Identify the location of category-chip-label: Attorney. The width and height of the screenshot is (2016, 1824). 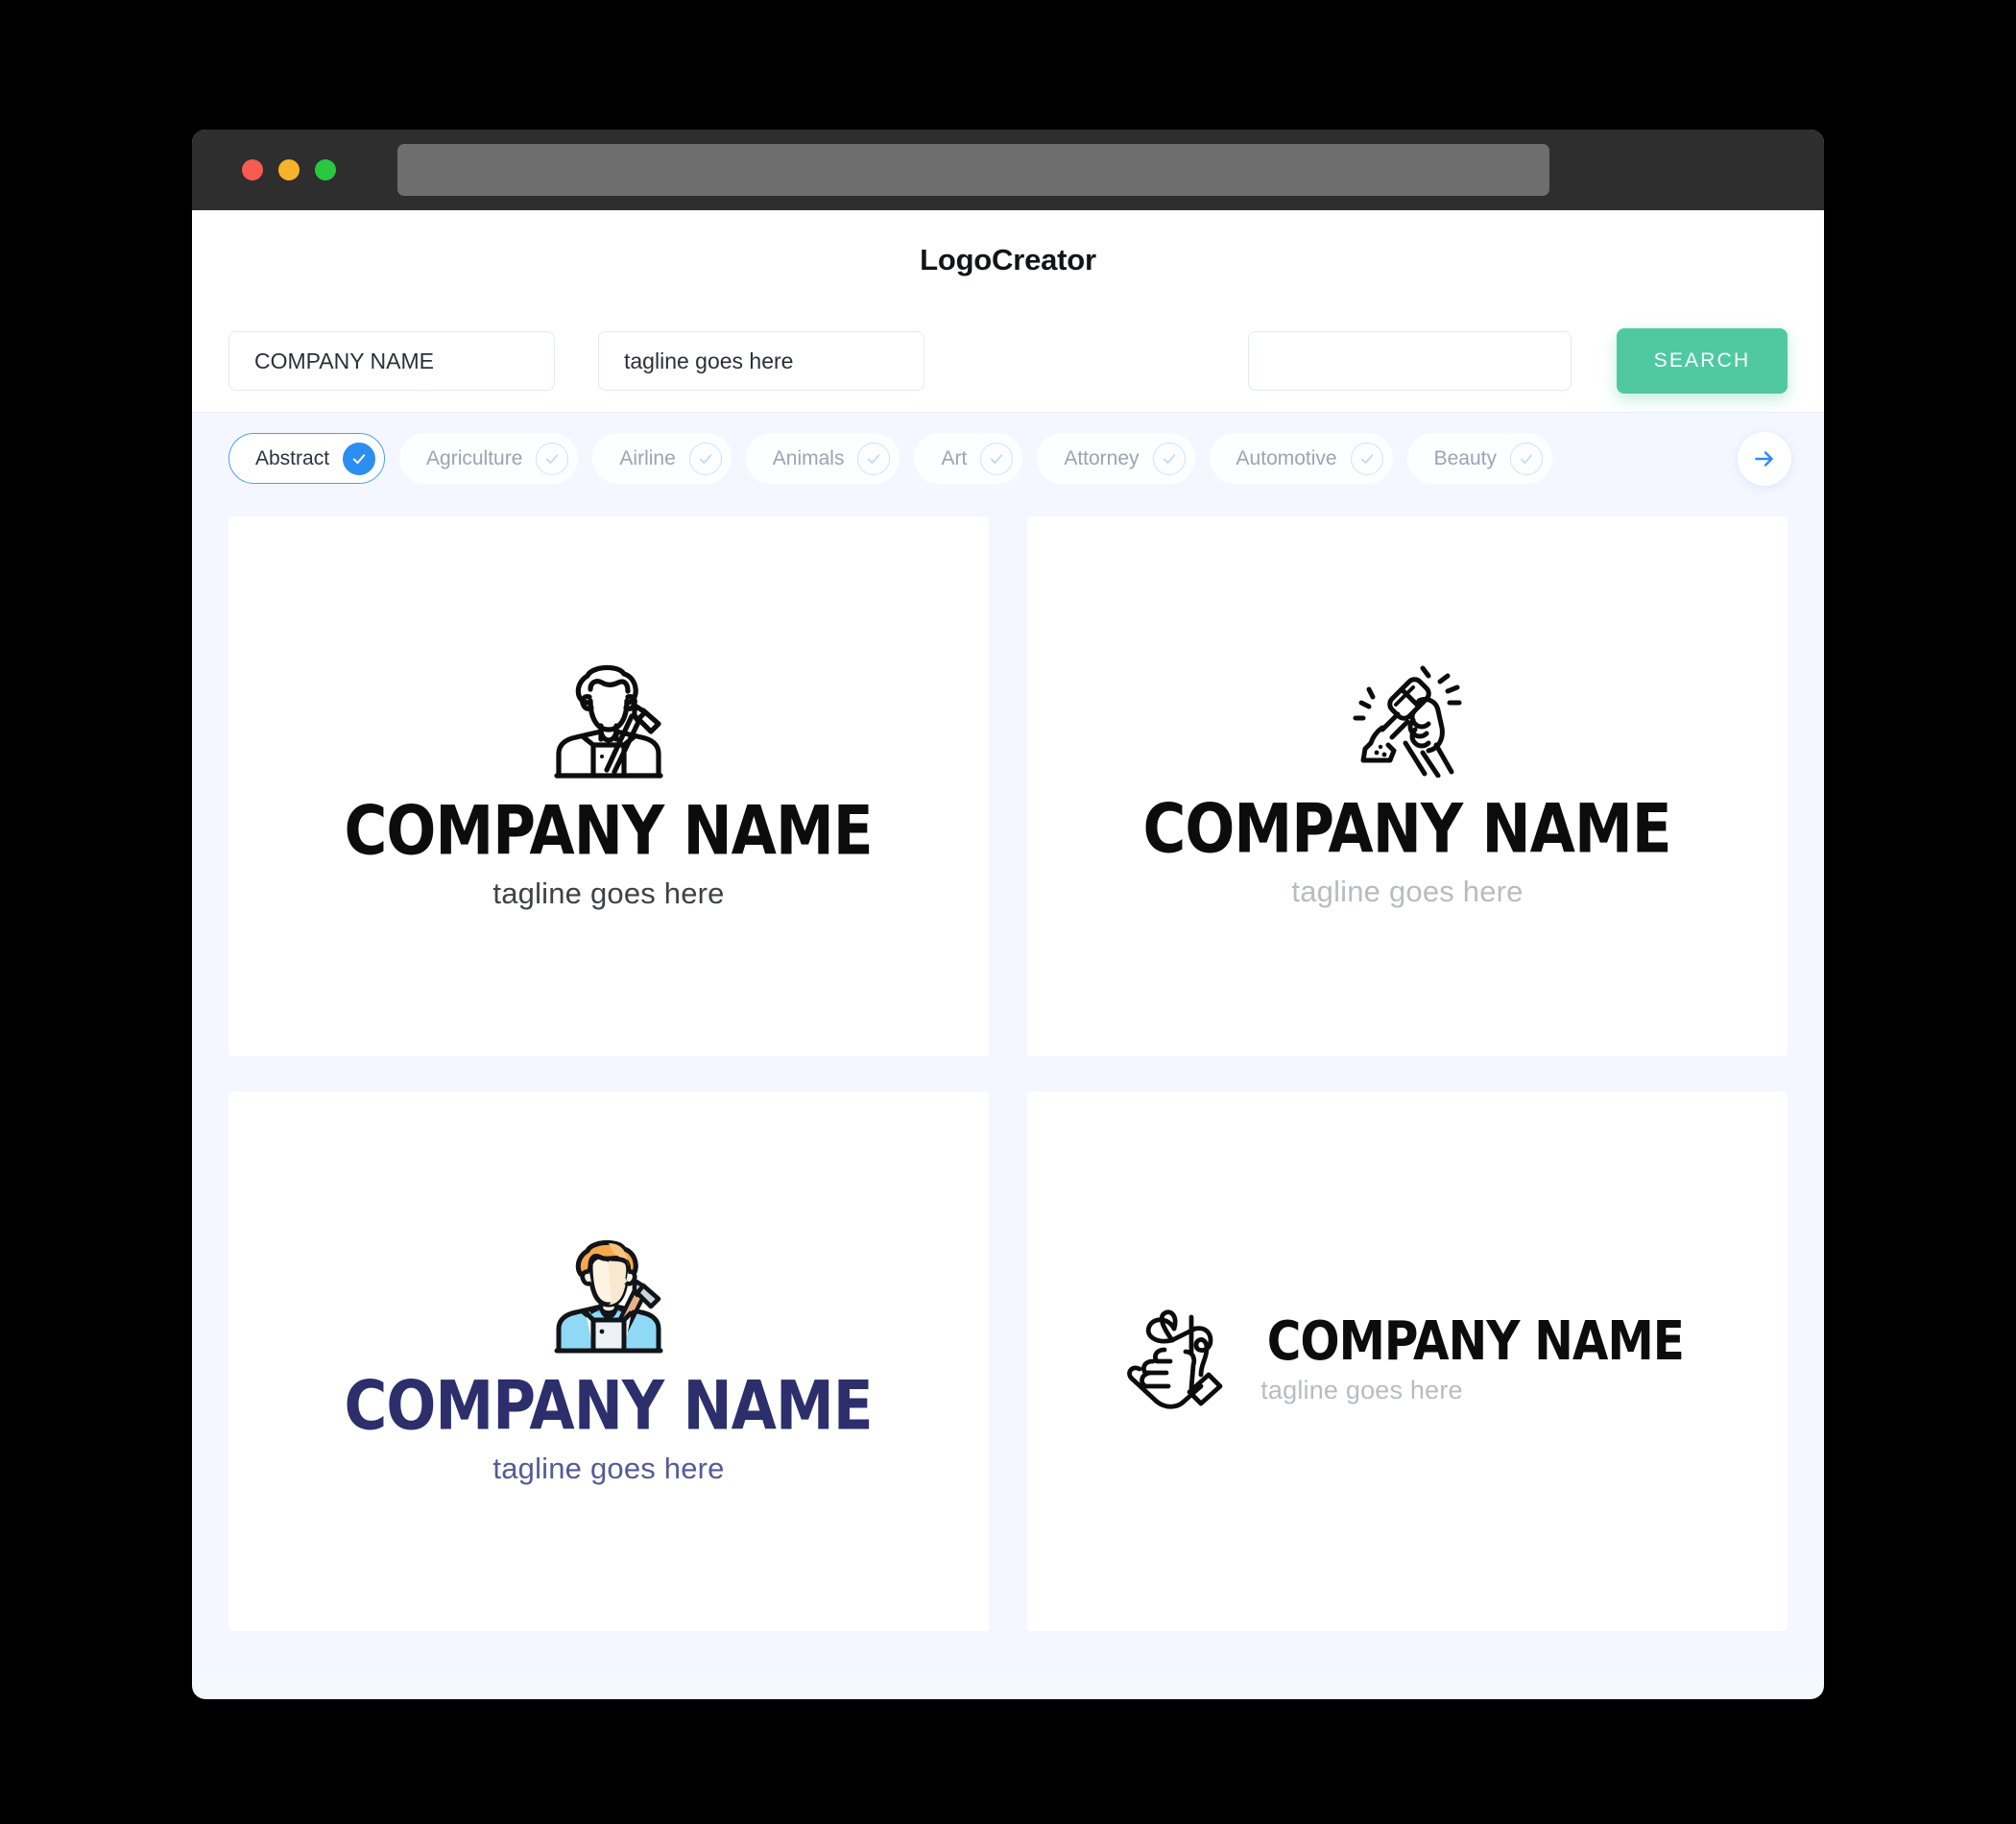
(1102, 458).